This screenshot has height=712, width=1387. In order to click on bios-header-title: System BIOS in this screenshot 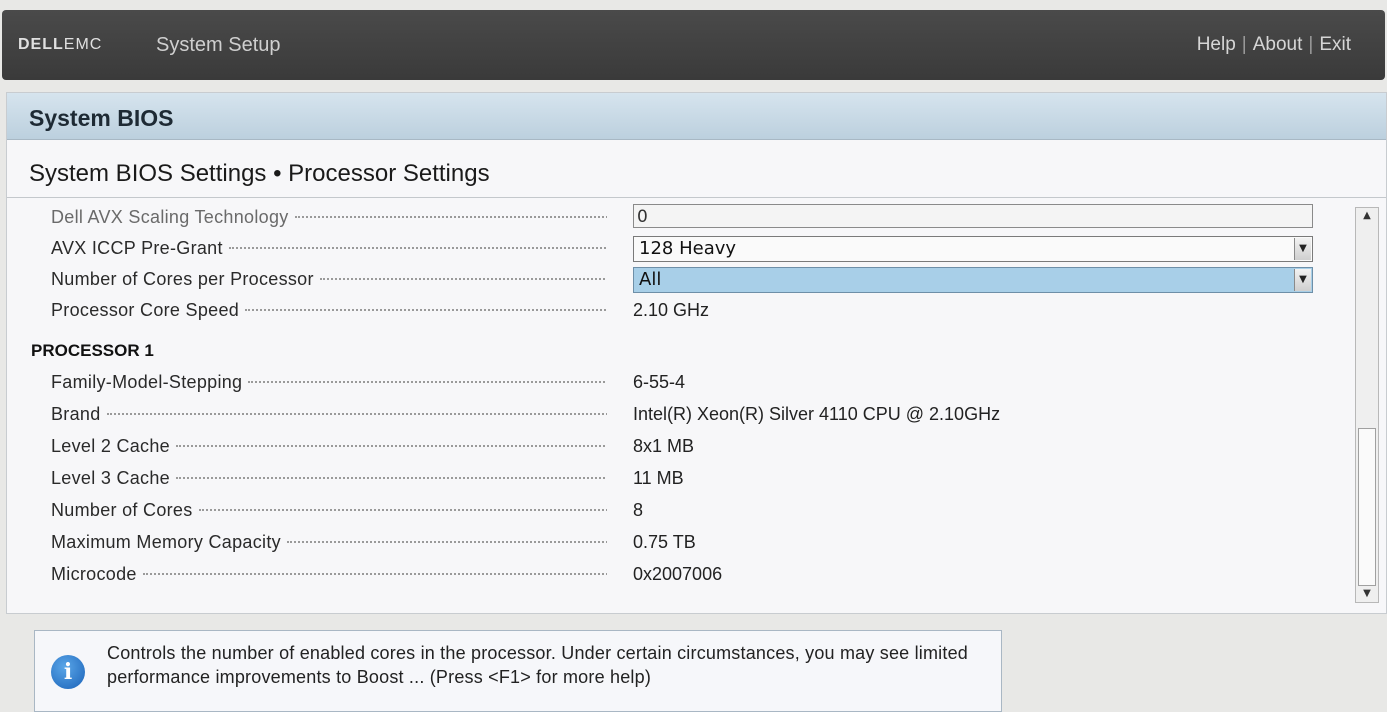, I will do `click(101, 118)`.